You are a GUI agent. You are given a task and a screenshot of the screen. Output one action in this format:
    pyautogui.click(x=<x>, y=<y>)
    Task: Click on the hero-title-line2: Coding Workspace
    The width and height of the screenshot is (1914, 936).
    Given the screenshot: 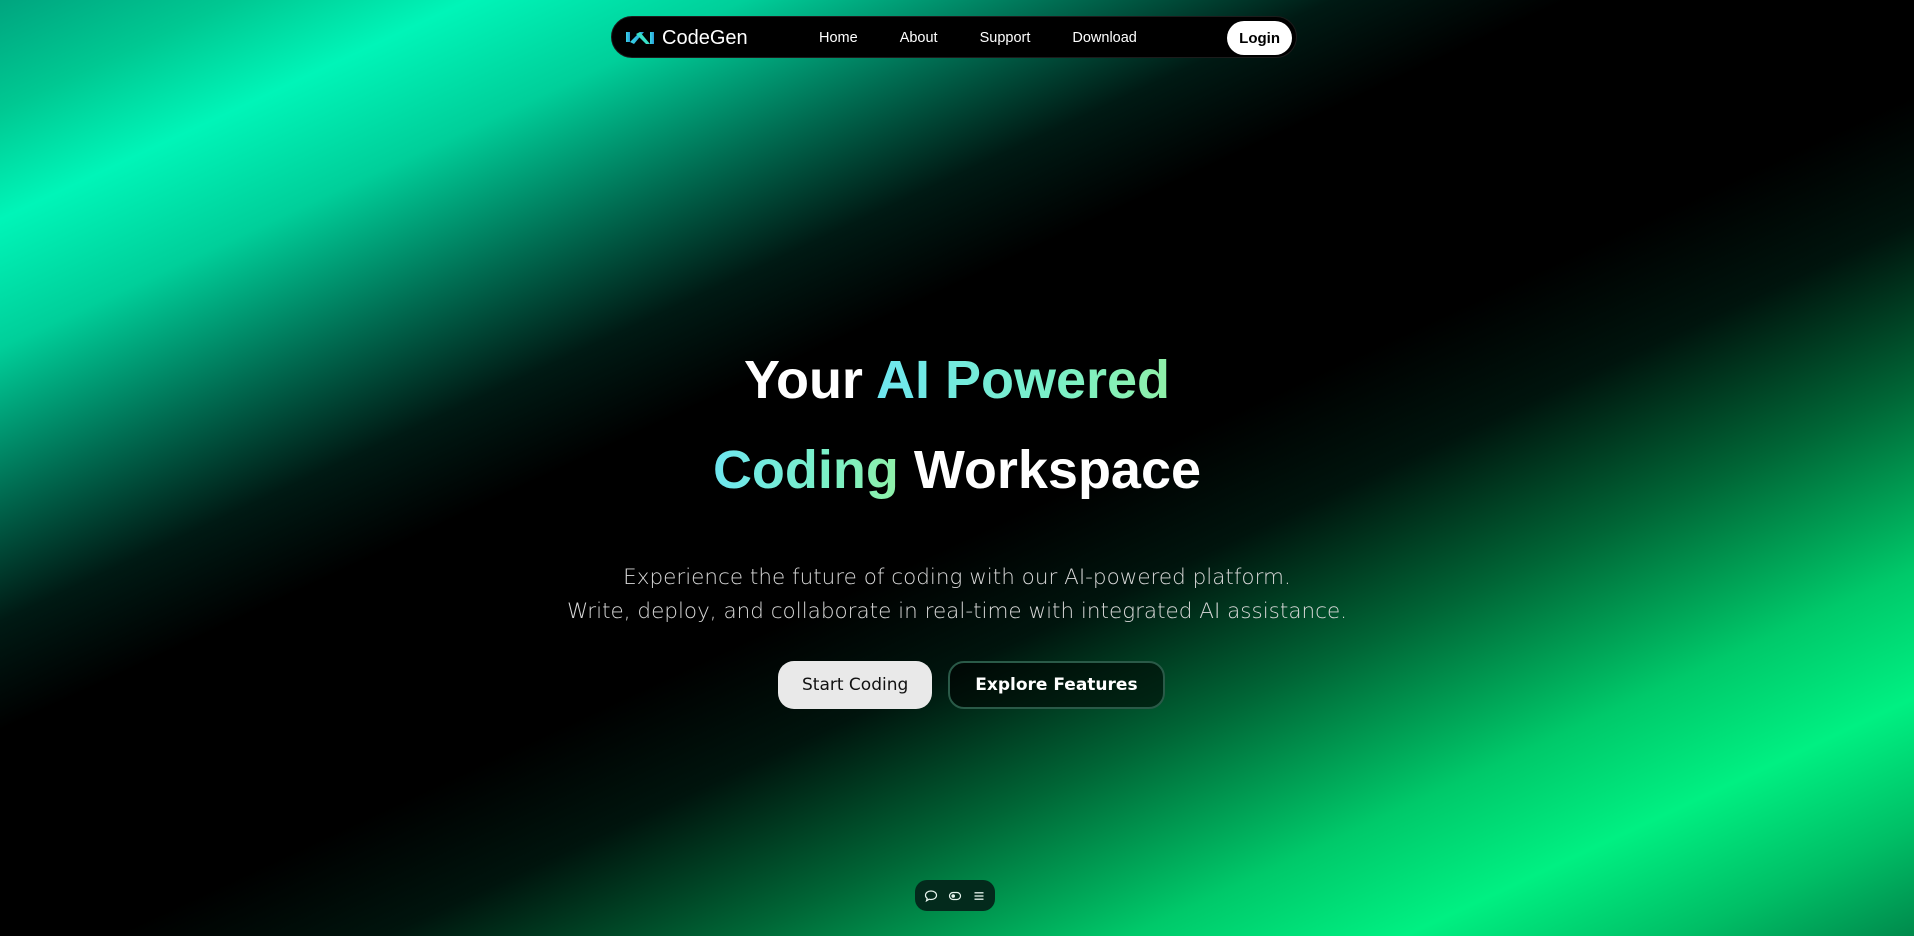 What is the action you would take?
    pyautogui.click(x=957, y=470)
    